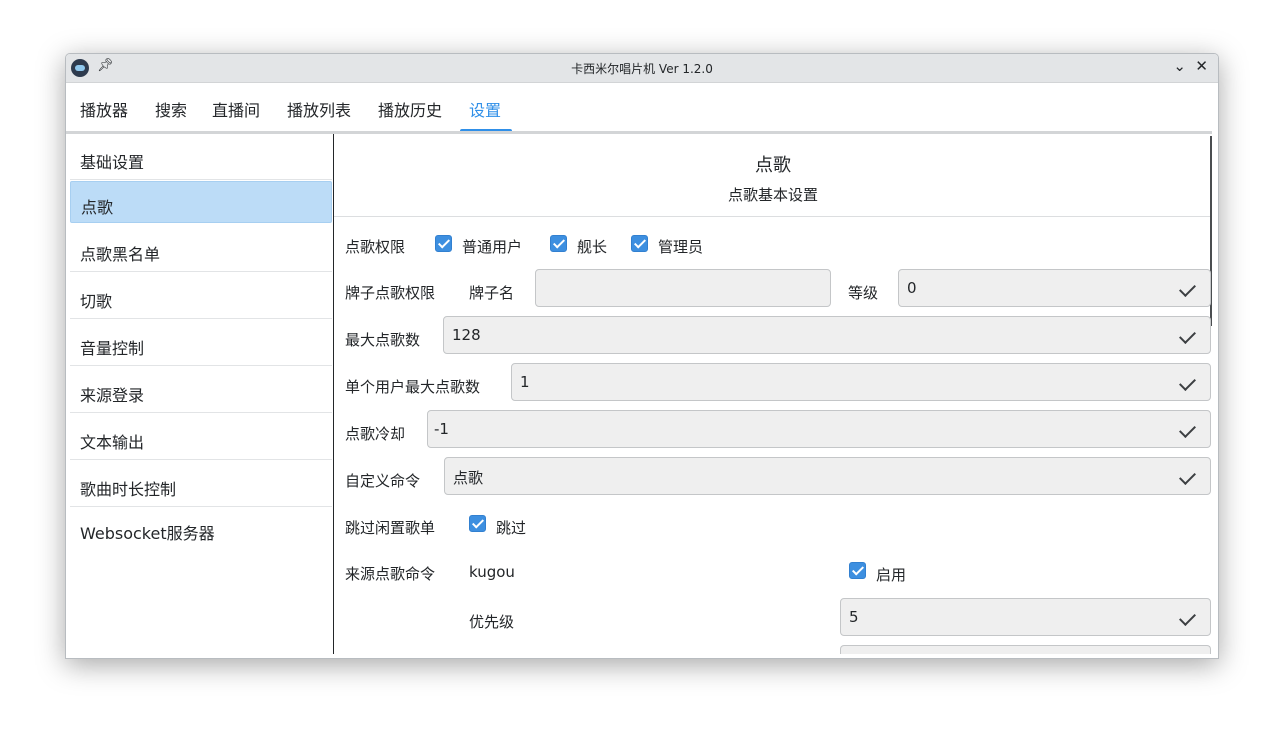 The image size is (1282, 734). I want to click on sidebar-item-label: 点歌黑名单, so click(120, 254).